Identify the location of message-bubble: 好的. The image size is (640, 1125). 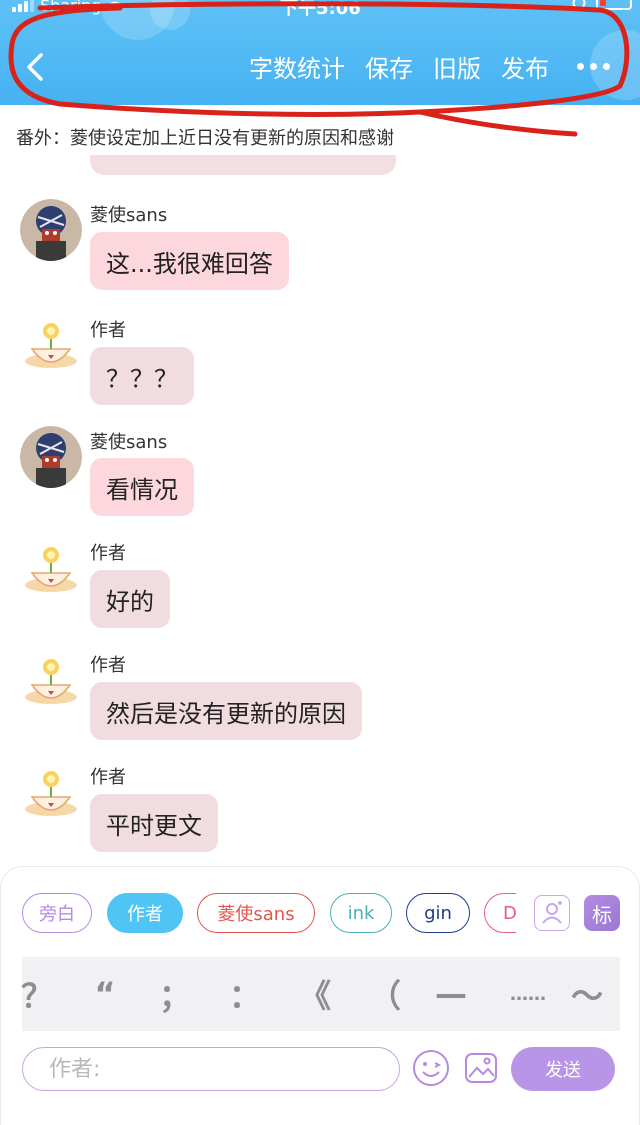
(130, 599).